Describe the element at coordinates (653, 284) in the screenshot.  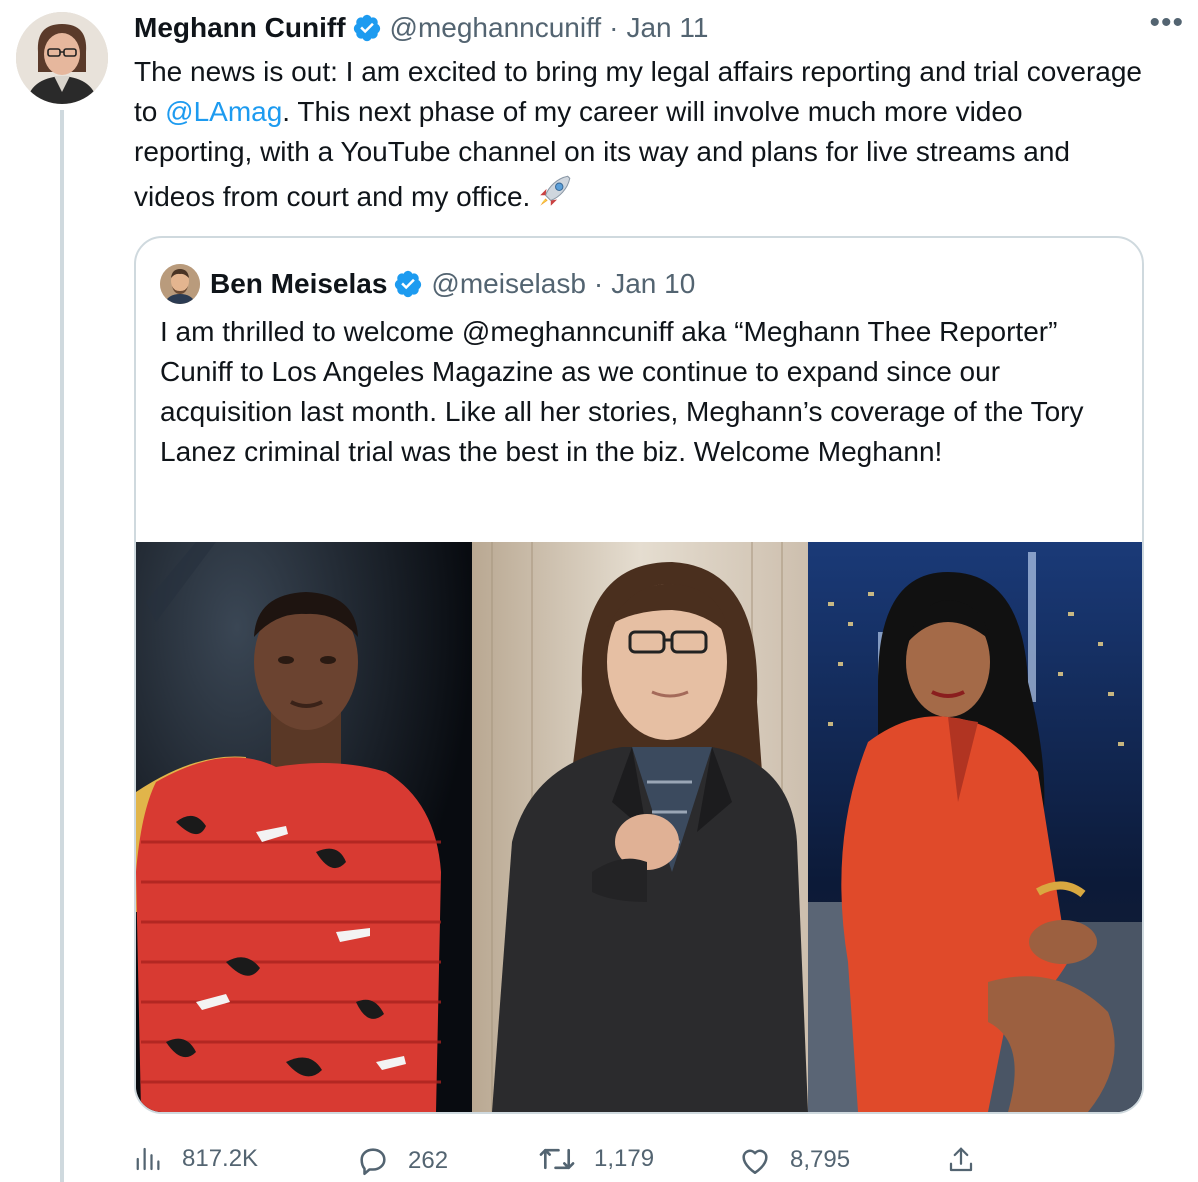
I see `quoted-tweet-date: Jan 10` at that location.